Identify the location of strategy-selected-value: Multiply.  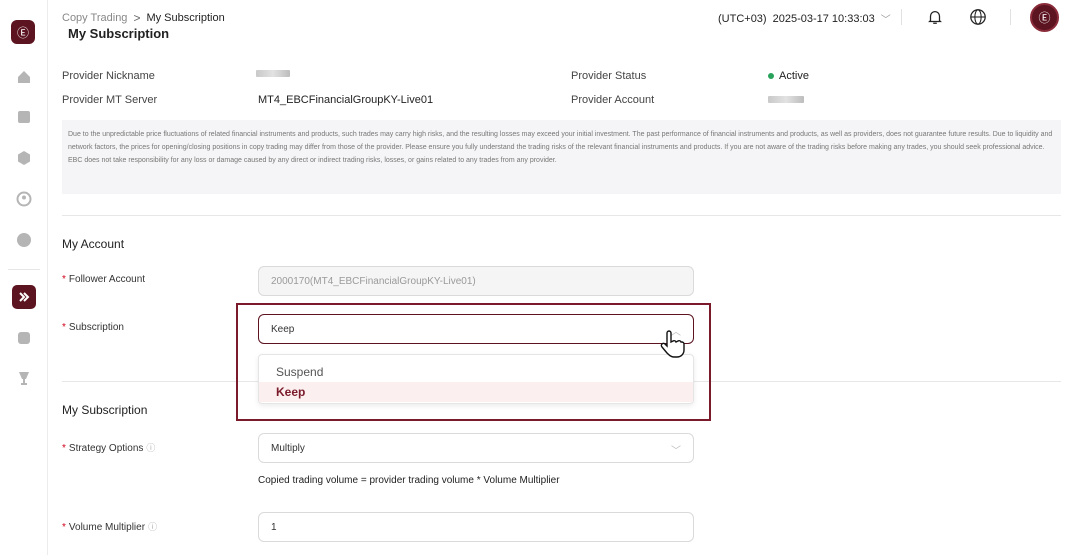
(288, 448).